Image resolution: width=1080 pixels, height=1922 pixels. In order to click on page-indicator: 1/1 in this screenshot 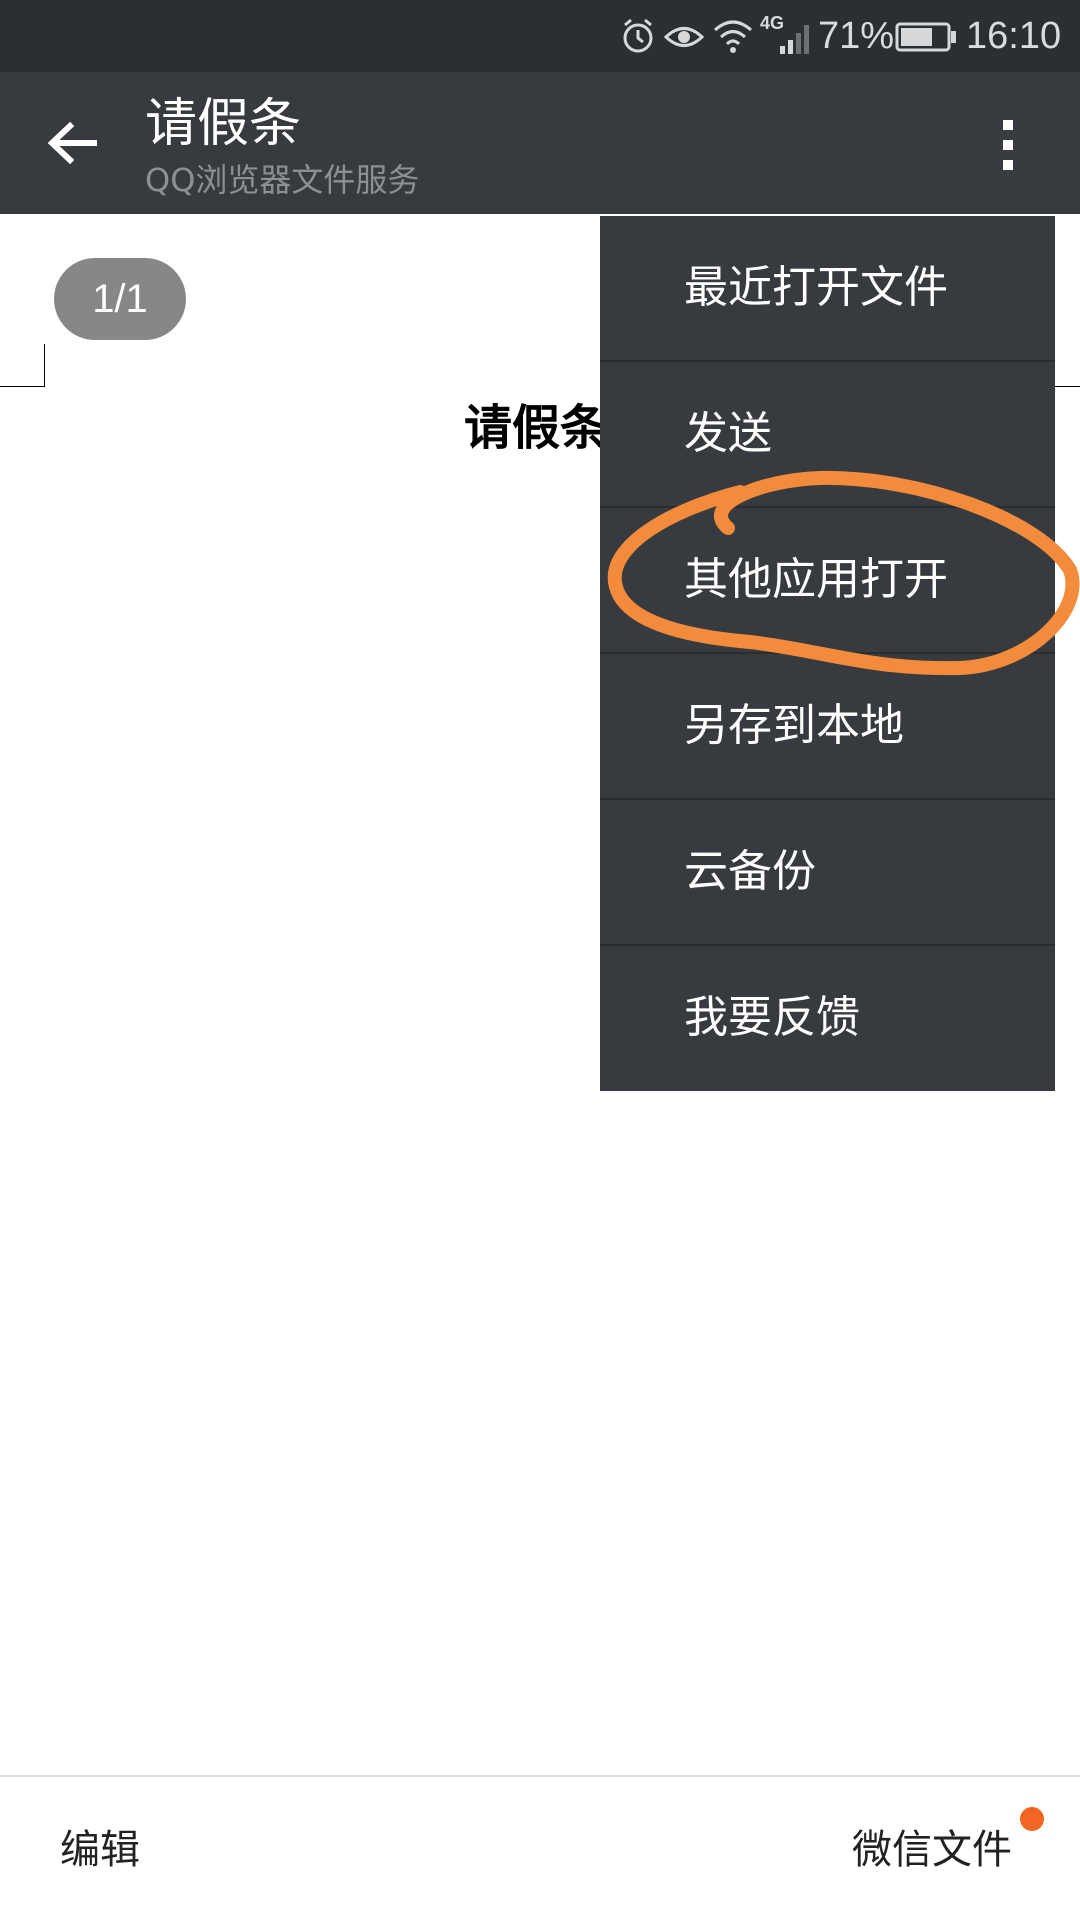, I will do `click(120, 299)`.